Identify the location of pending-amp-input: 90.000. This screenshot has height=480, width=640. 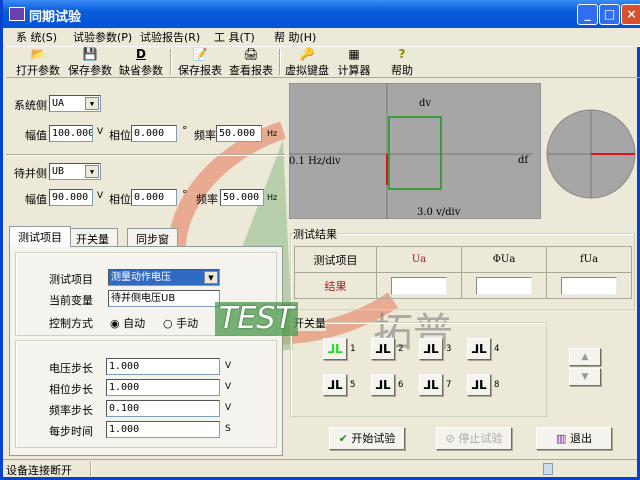
(71, 197).